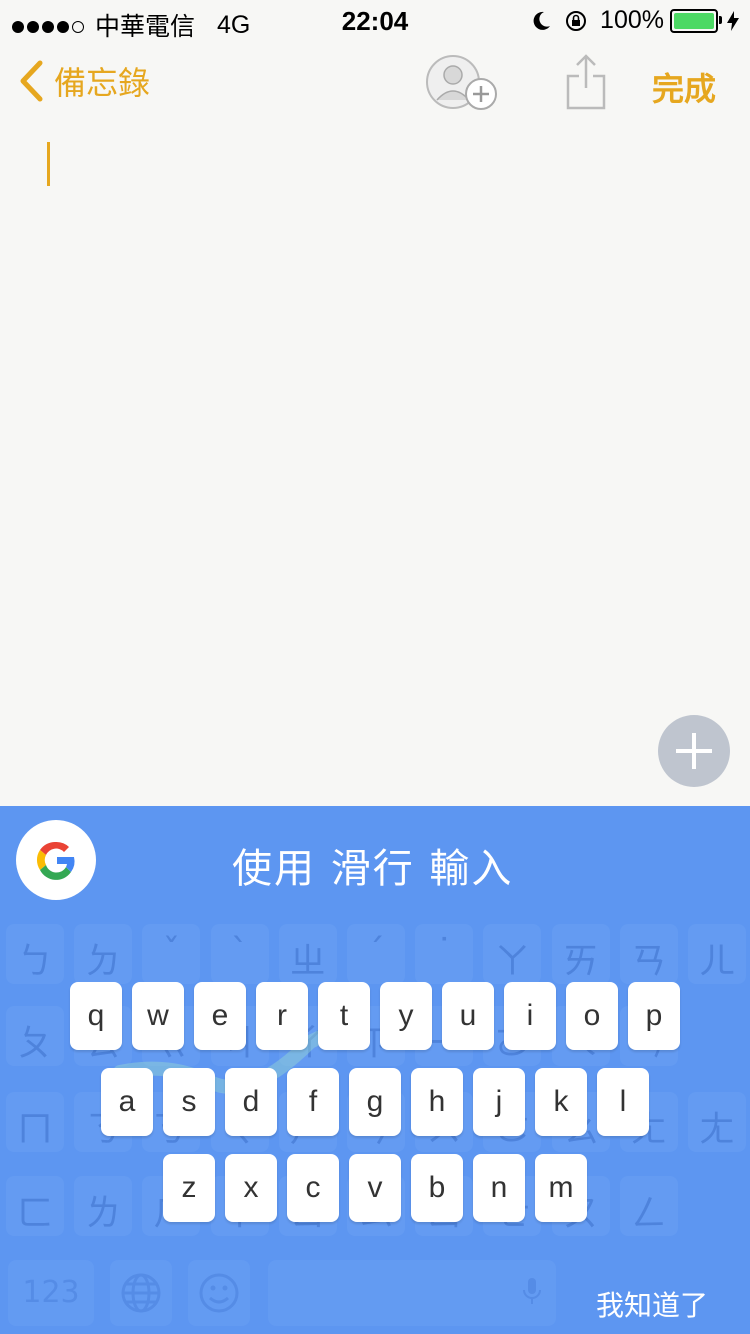 This screenshot has height=1334, width=750. Describe the element at coordinates (648, 961) in the screenshot. I see `ghost-zhuyin-key: ㄢ` at that location.